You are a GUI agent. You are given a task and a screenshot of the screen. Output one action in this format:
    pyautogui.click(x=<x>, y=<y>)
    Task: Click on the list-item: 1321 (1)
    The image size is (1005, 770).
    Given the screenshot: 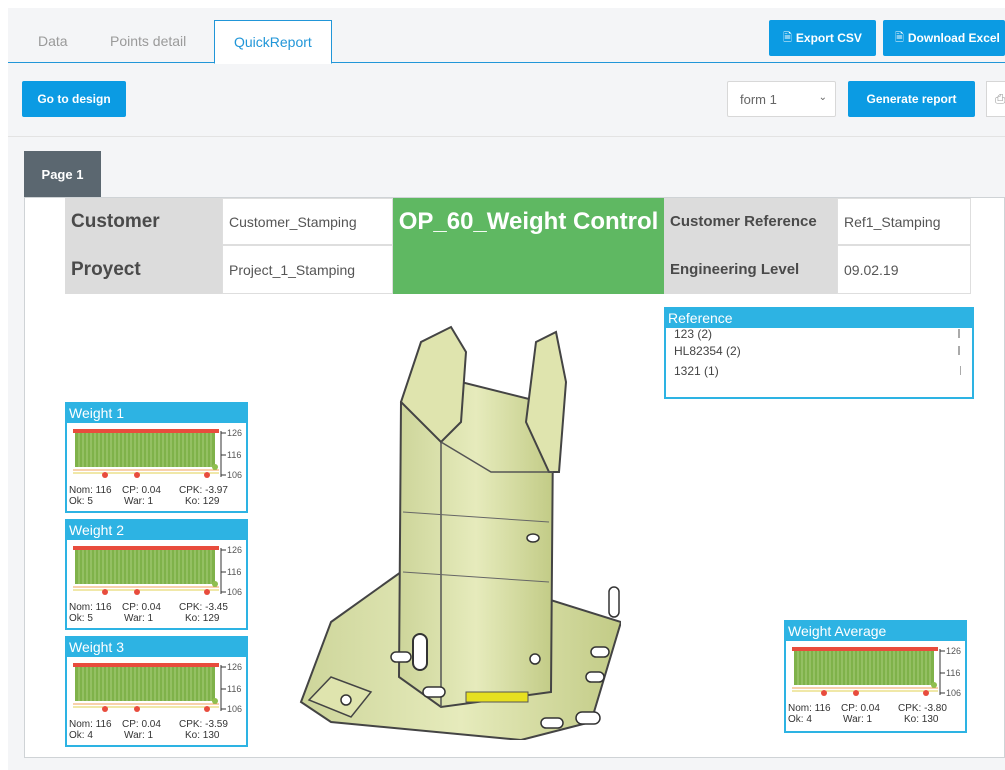 What is the action you would take?
    pyautogui.click(x=819, y=371)
    